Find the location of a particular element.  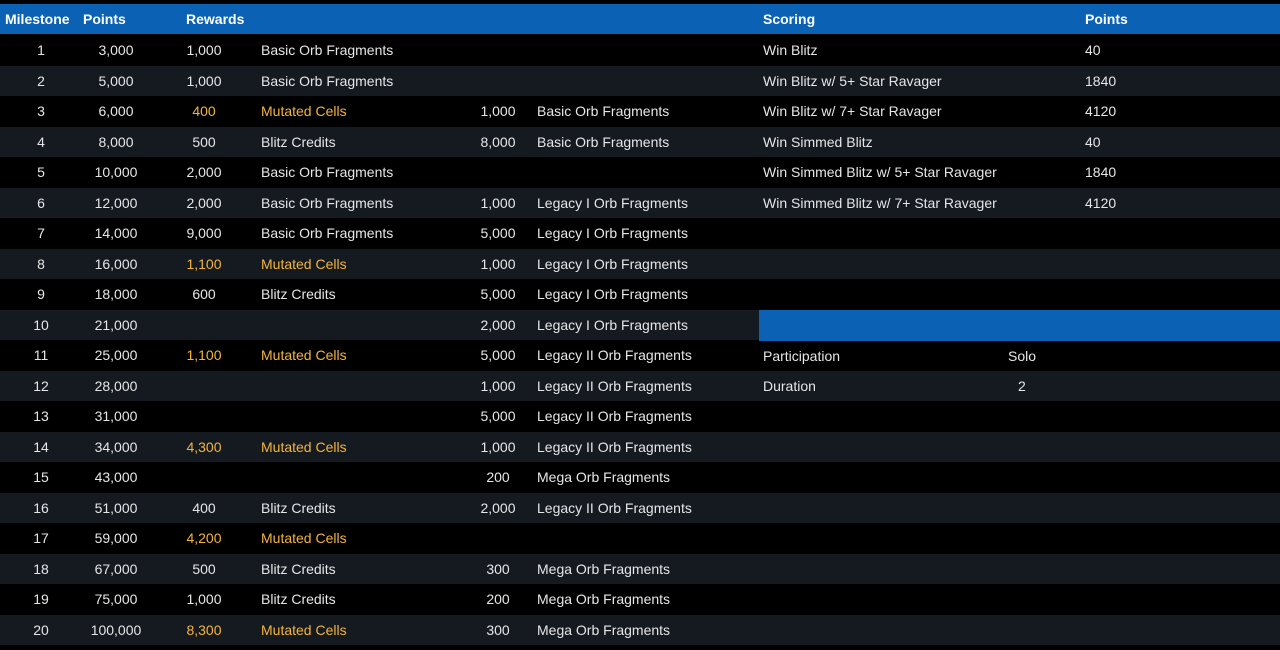

scoring-points-header: Points is located at coordinates (1106, 19).